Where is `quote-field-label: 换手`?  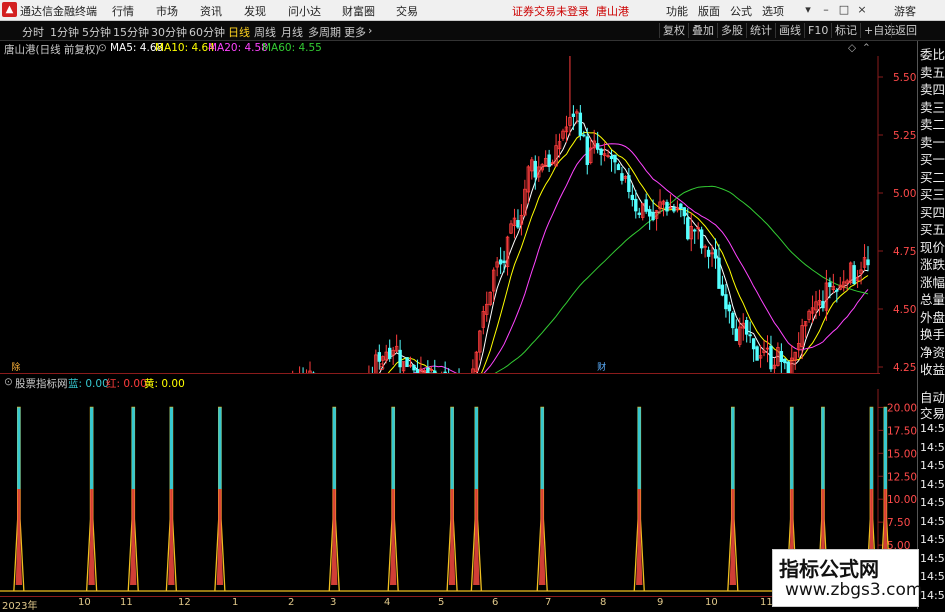 quote-field-label: 换手 is located at coordinates (932, 334).